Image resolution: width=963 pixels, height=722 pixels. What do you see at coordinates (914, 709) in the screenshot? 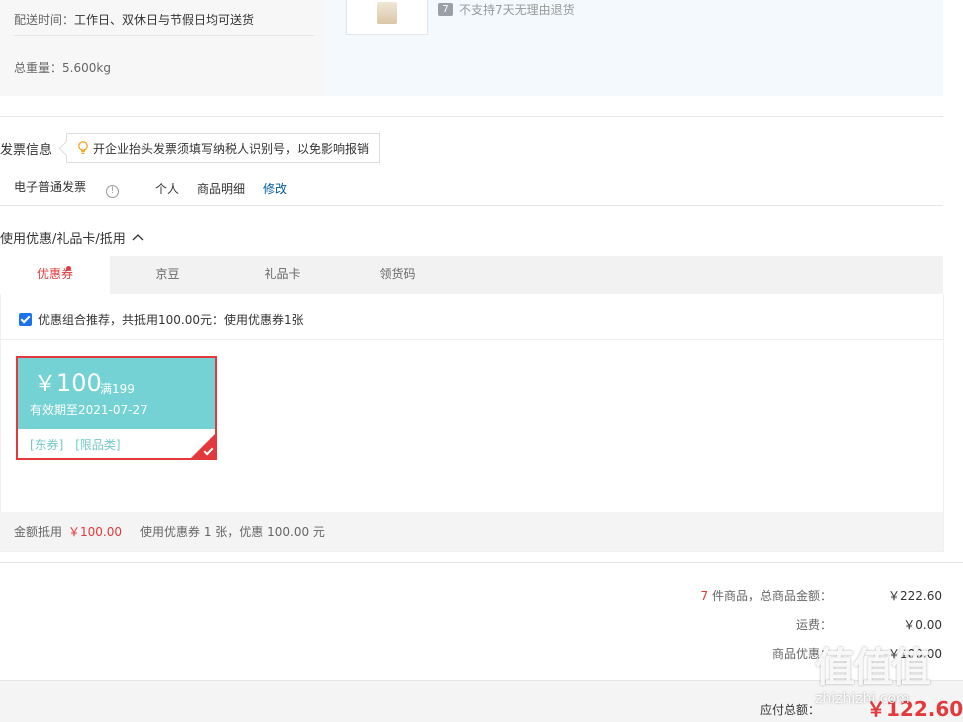
I see `total-payable-value: ￥122.60` at bounding box center [914, 709].